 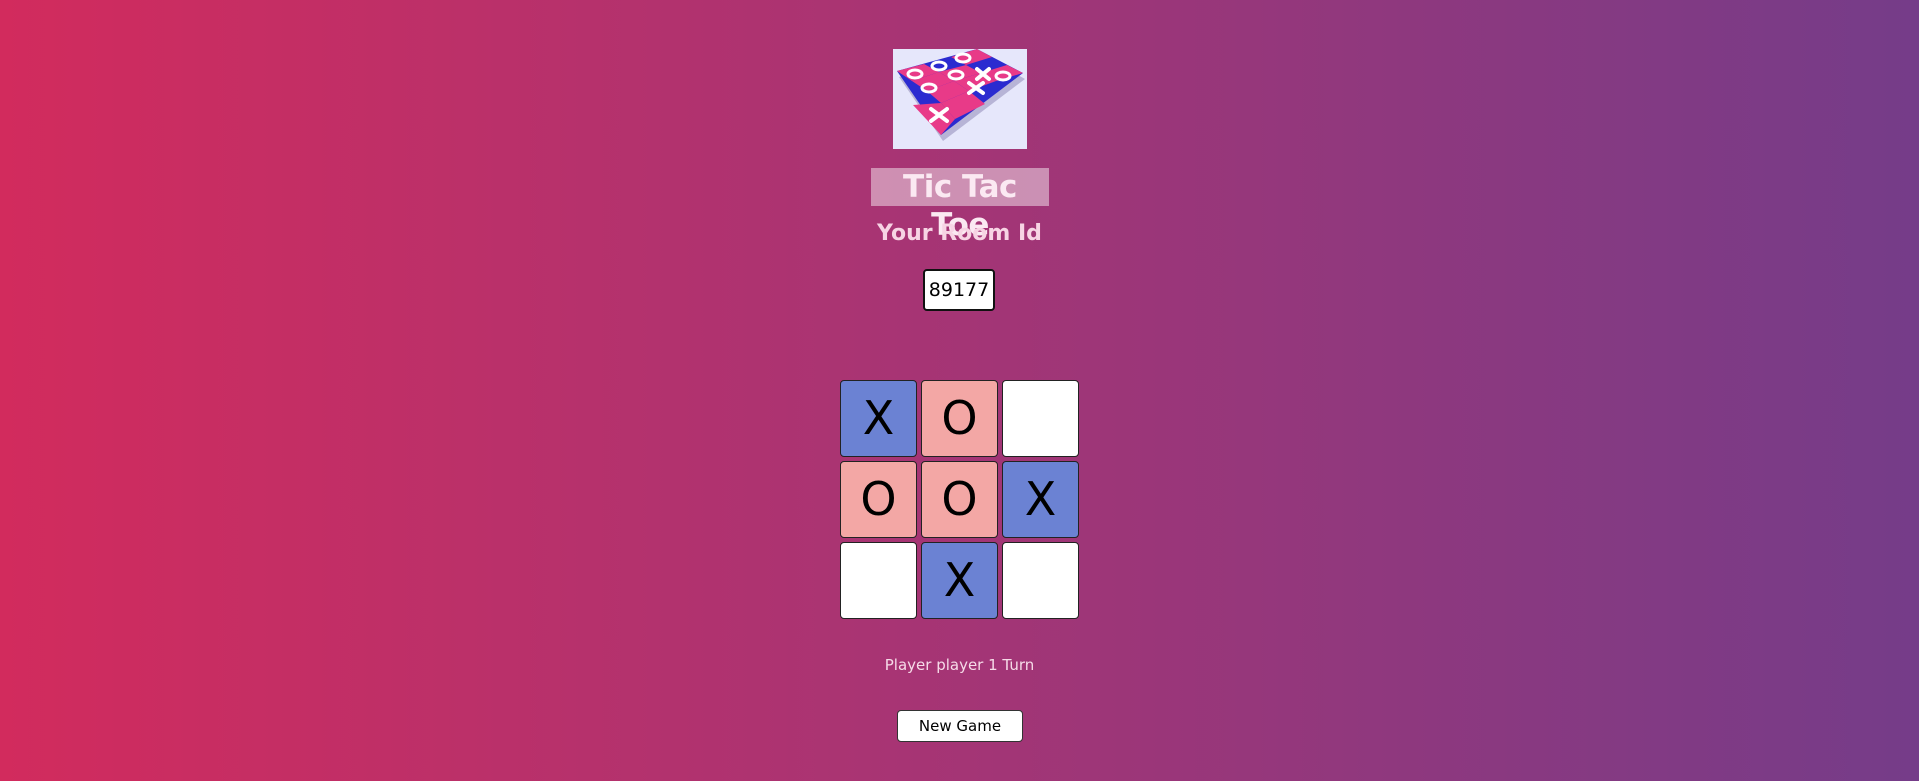 What do you see at coordinates (959, 290) in the screenshot?
I see `room-id-value: 89177` at bounding box center [959, 290].